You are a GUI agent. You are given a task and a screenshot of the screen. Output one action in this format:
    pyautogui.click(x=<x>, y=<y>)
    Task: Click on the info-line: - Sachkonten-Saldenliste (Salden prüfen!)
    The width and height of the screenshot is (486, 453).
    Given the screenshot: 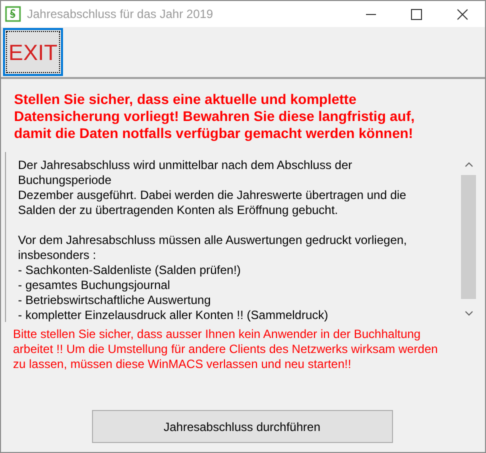 What is the action you would take?
    pyautogui.click(x=130, y=270)
    